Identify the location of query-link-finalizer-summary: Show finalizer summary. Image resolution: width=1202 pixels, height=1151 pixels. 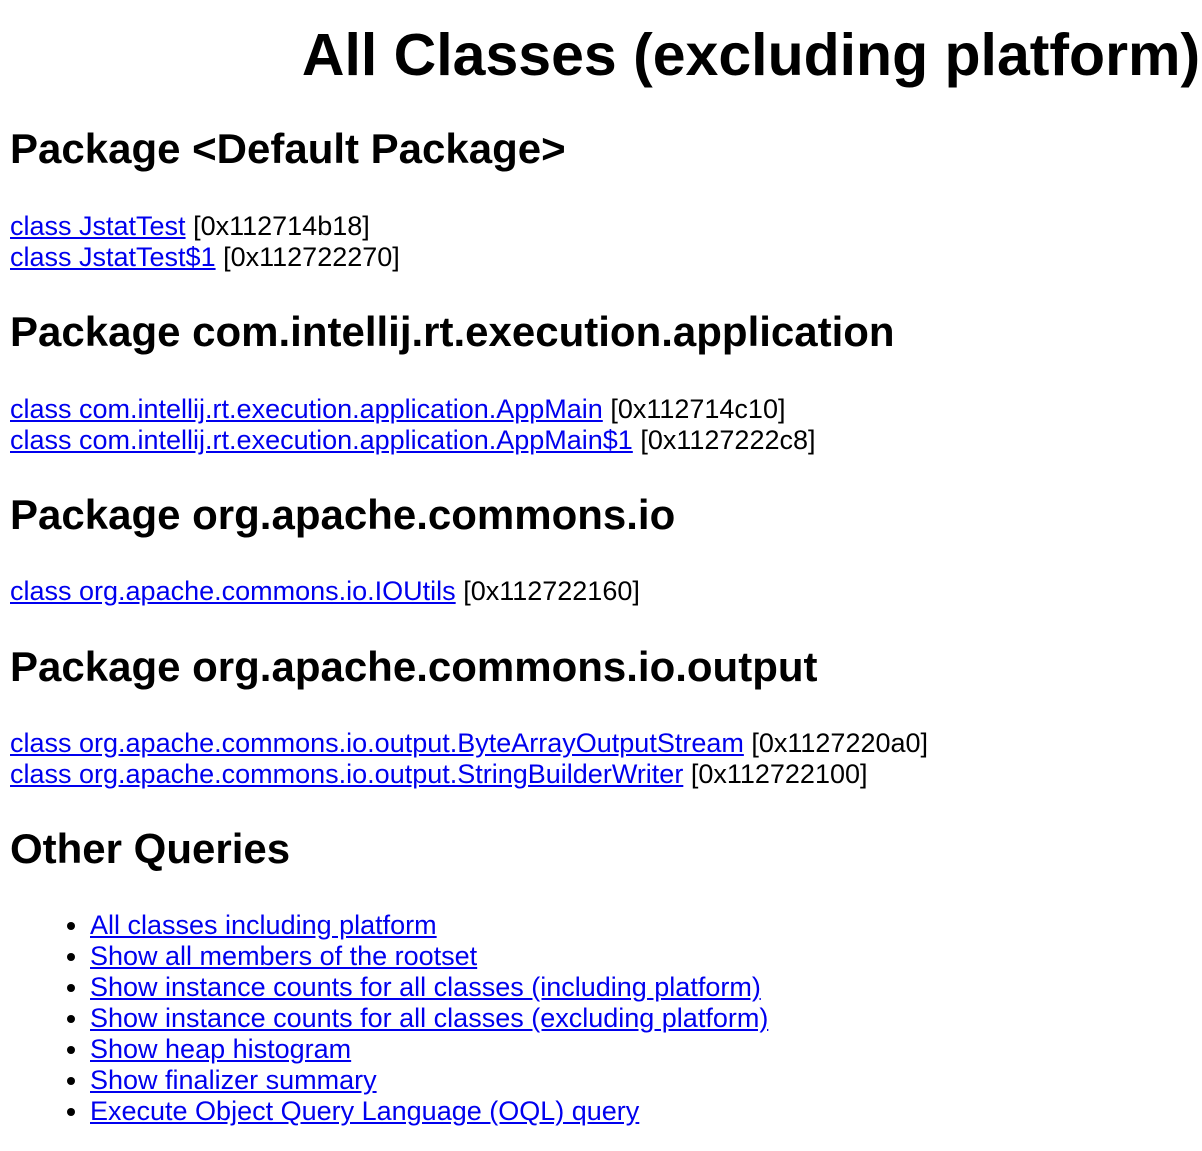
(233, 1080).